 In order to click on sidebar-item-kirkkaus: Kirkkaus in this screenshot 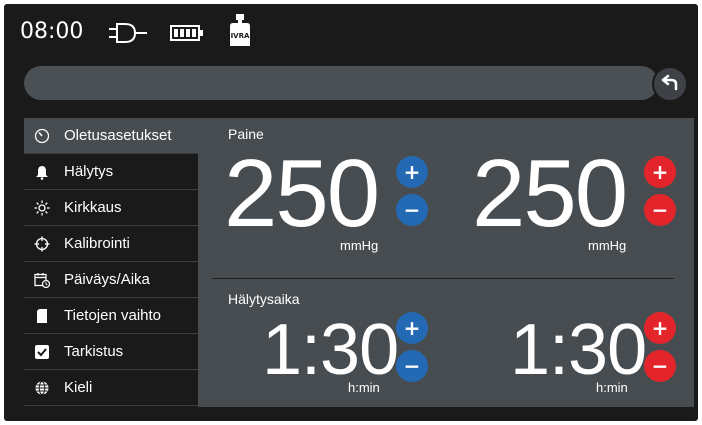, I will do `click(111, 208)`.